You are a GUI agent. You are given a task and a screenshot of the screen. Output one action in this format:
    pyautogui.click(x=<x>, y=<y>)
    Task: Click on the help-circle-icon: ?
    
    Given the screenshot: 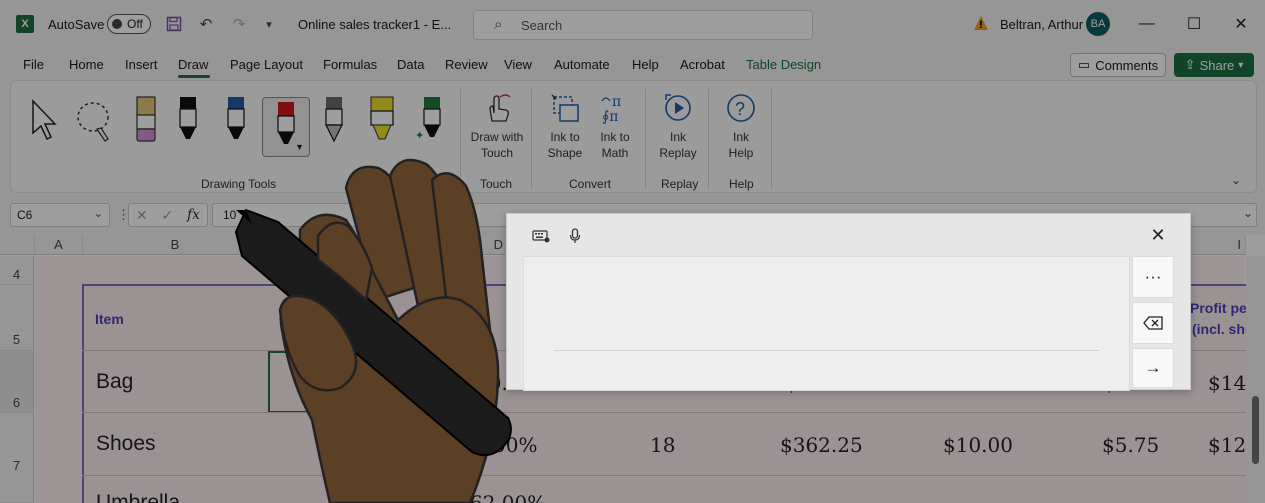 What is the action you would take?
    pyautogui.click(x=741, y=108)
    